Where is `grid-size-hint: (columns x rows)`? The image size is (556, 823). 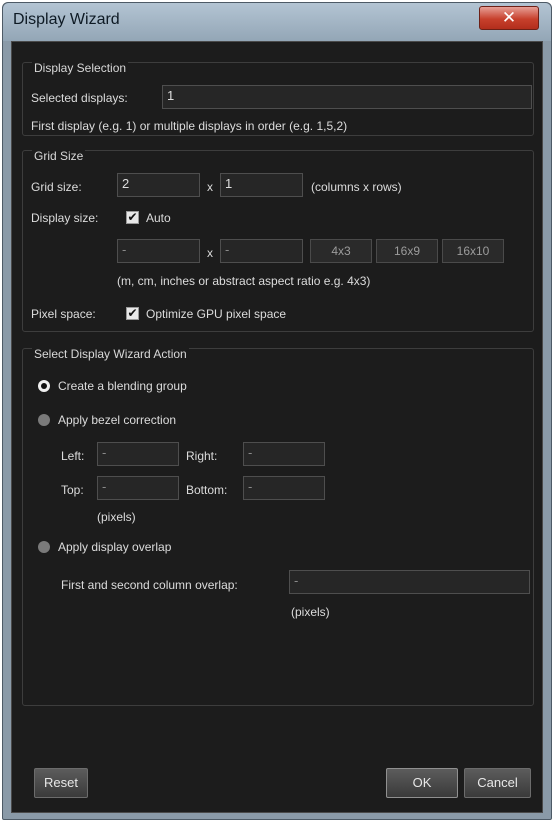 grid-size-hint: (columns x rows) is located at coordinates (356, 187).